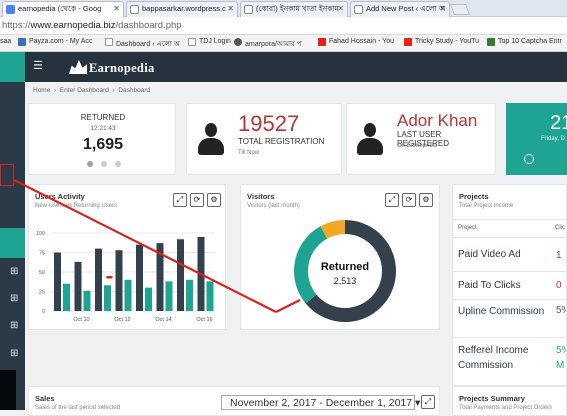  I want to click on new-tab-button, so click(460, 9).